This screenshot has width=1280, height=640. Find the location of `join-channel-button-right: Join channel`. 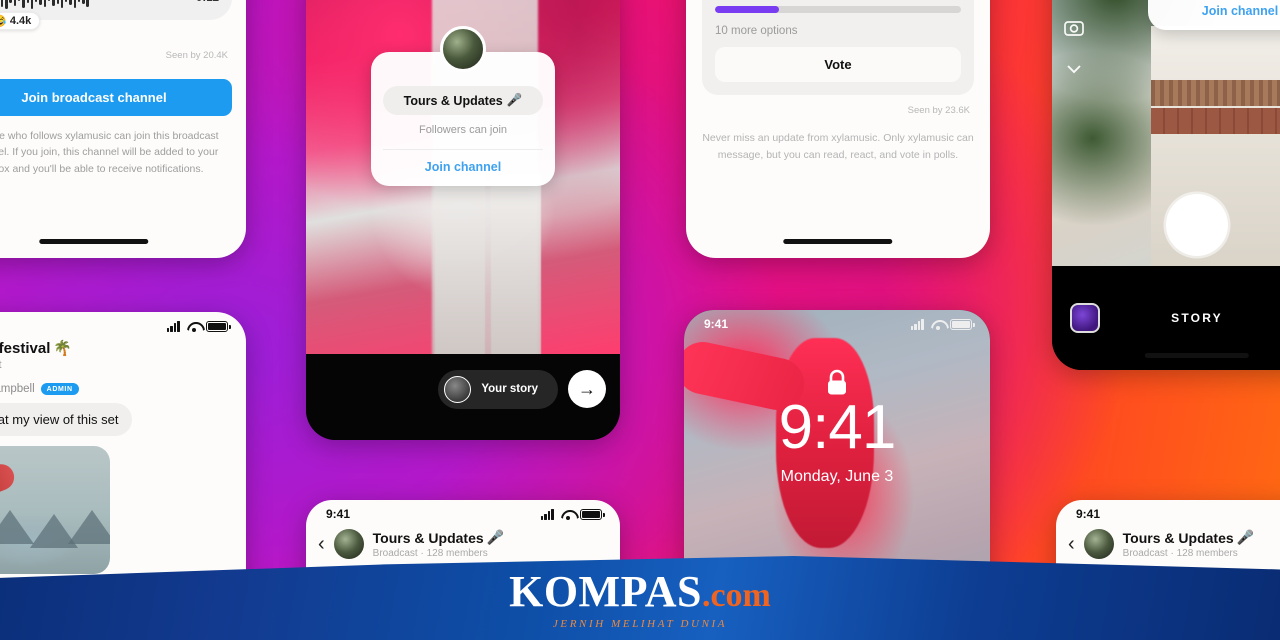

join-channel-button-right: Join channel is located at coordinates (1220, 15).